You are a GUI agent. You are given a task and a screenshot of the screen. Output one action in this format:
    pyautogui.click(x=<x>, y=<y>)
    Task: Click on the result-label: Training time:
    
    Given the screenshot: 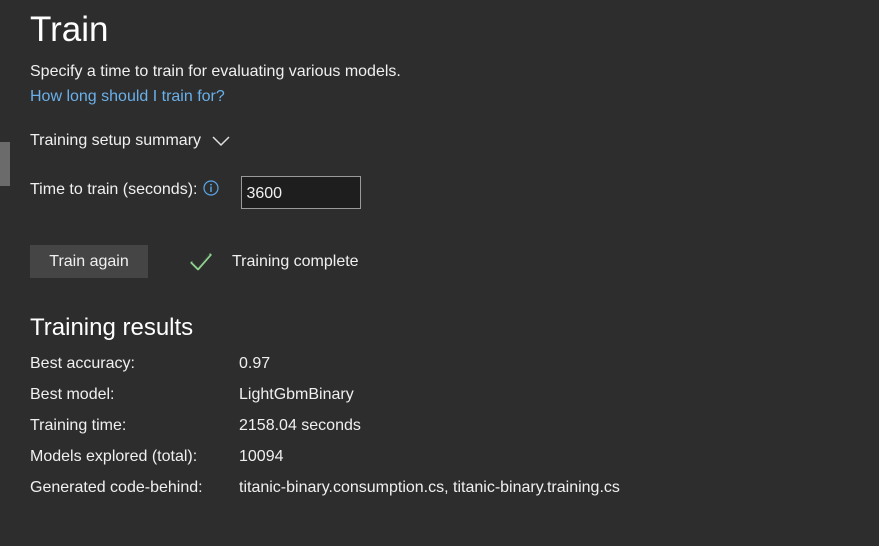 What is the action you would take?
    pyautogui.click(x=78, y=425)
    